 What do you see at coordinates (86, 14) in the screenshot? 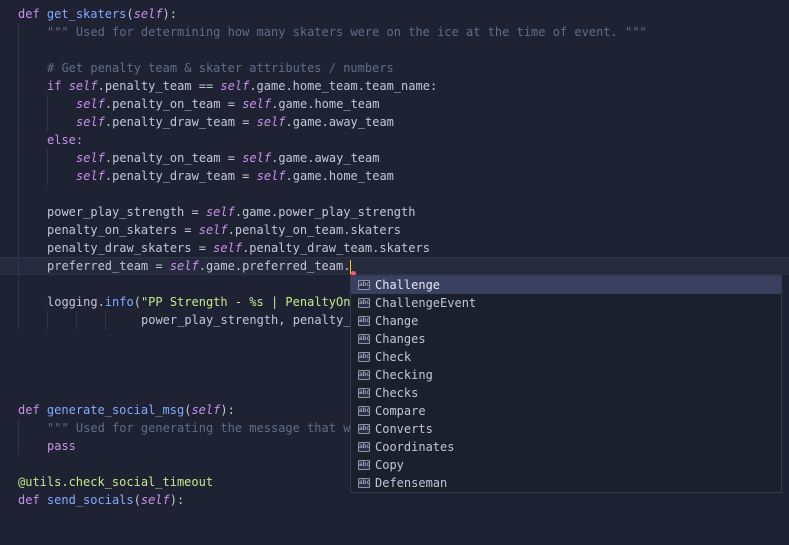
I see `function-name: get_skaters` at bounding box center [86, 14].